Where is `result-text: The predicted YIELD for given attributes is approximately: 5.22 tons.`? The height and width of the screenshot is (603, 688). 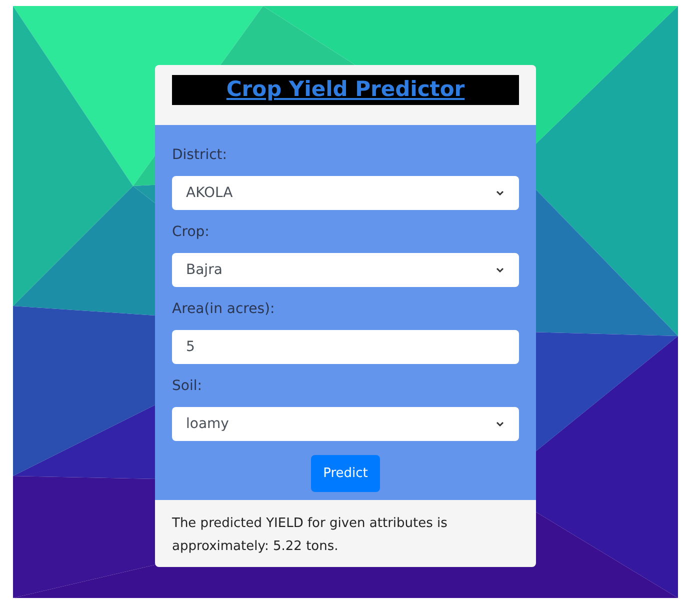 result-text: The predicted YIELD for given attributes is approximately: 5.22 tons. is located at coordinates (310, 535).